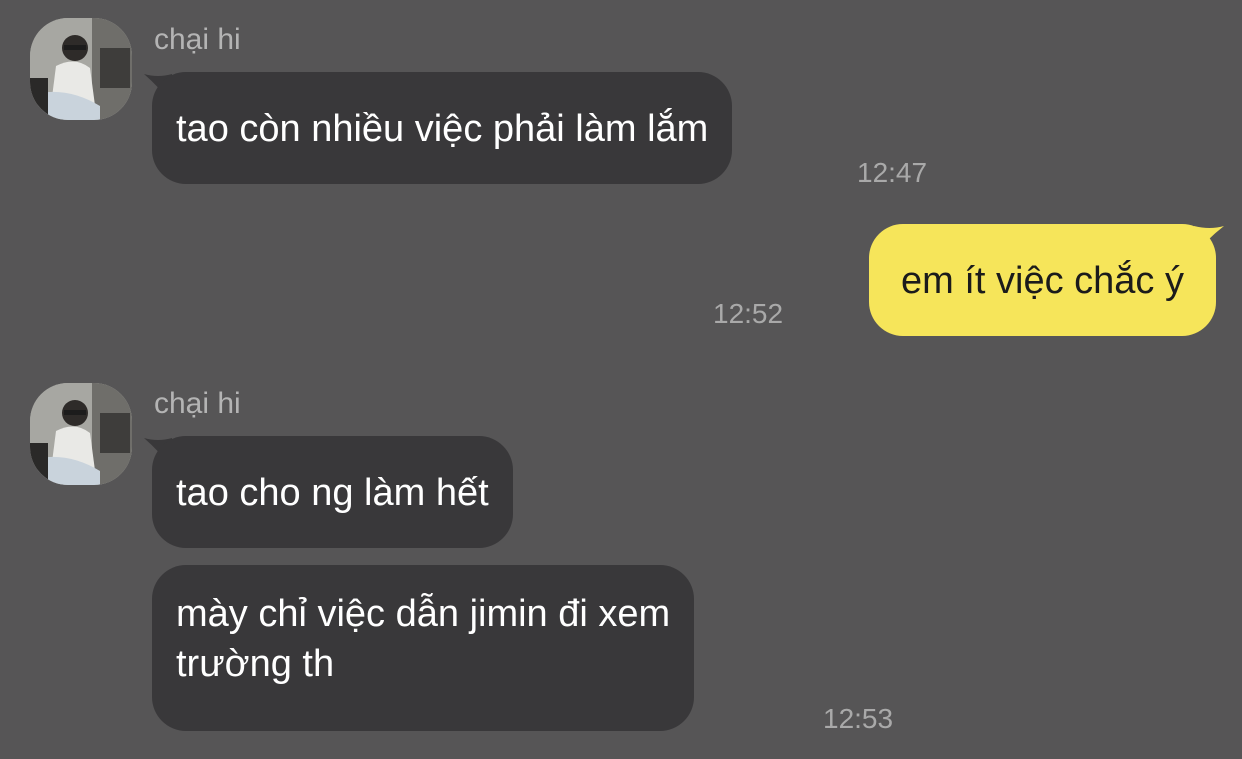 Image resolution: width=1242 pixels, height=759 pixels. I want to click on message-bubble-outgoing: em ít việc chắc ý, so click(1042, 280).